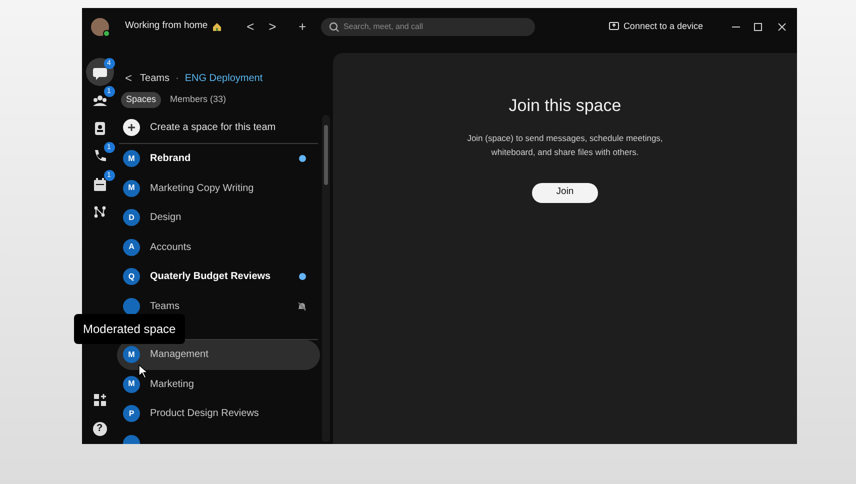  What do you see at coordinates (326, 278) in the screenshot?
I see `scrollbar` at bounding box center [326, 278].